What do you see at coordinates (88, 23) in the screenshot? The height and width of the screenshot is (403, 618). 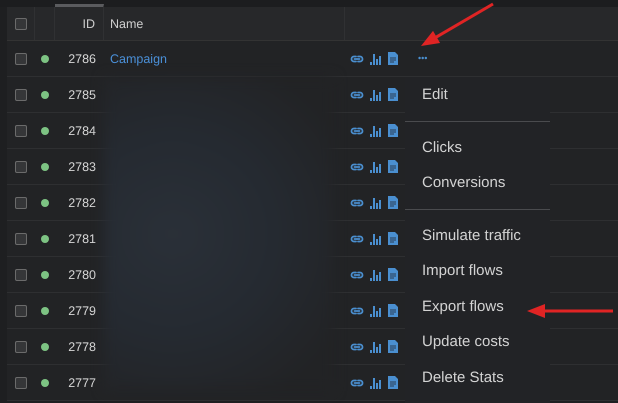 I see `column-header: ID` at bounding box center [88, 23].